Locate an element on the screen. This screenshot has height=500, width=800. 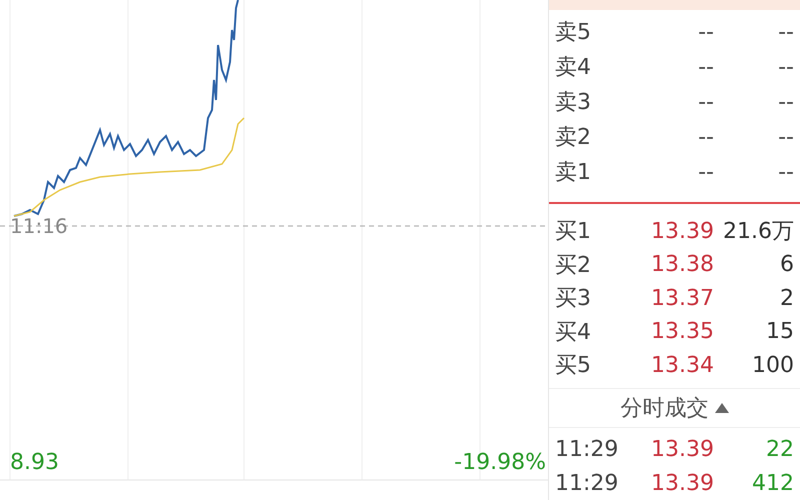
bid-price: 13.35 is located at coordinates (682, 331).